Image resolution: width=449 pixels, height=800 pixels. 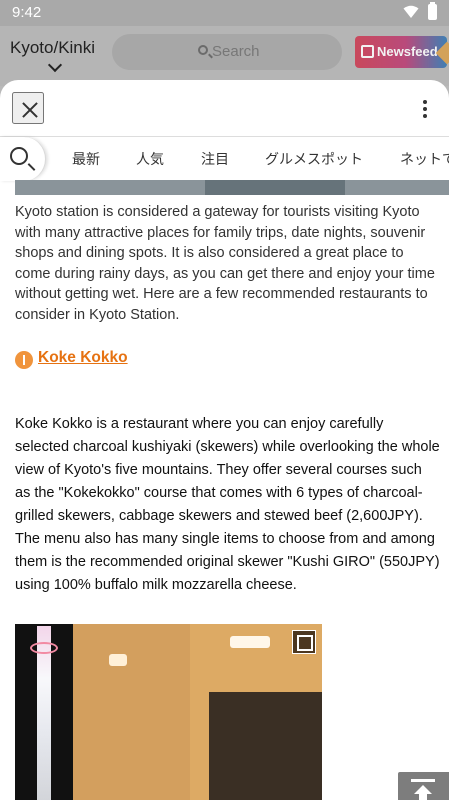 What do you see at coordinates (407, 51) in the screenshot?
I see `newsfeed-label: Newsfeed` at bounding box center [407, 51].